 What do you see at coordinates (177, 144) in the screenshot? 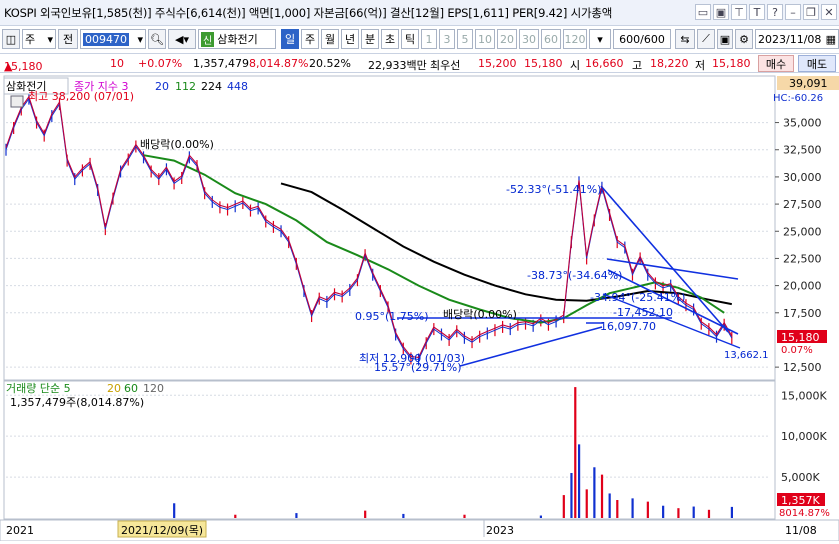
I see `annotation-dividend-1: 배당락(0.00%)` at bounding box center [177, 144].